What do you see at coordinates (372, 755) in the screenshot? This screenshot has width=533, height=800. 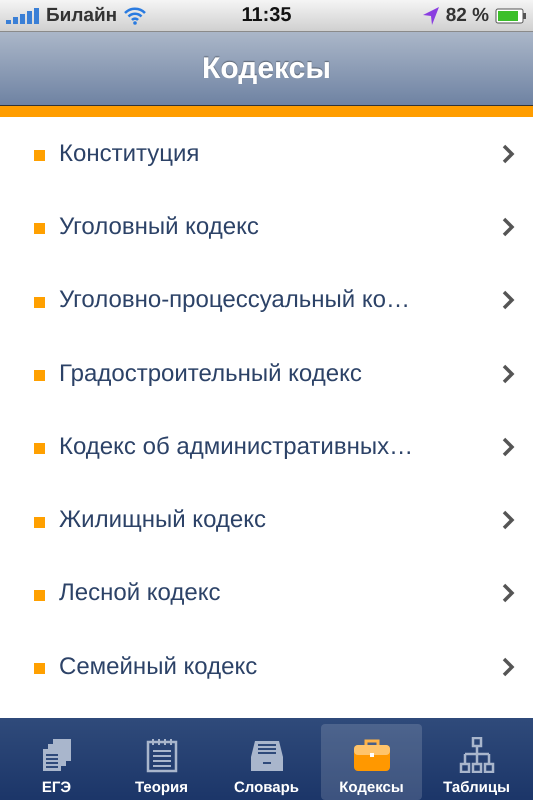 I see `briefcase-icon` at bounding box center [372, 755].